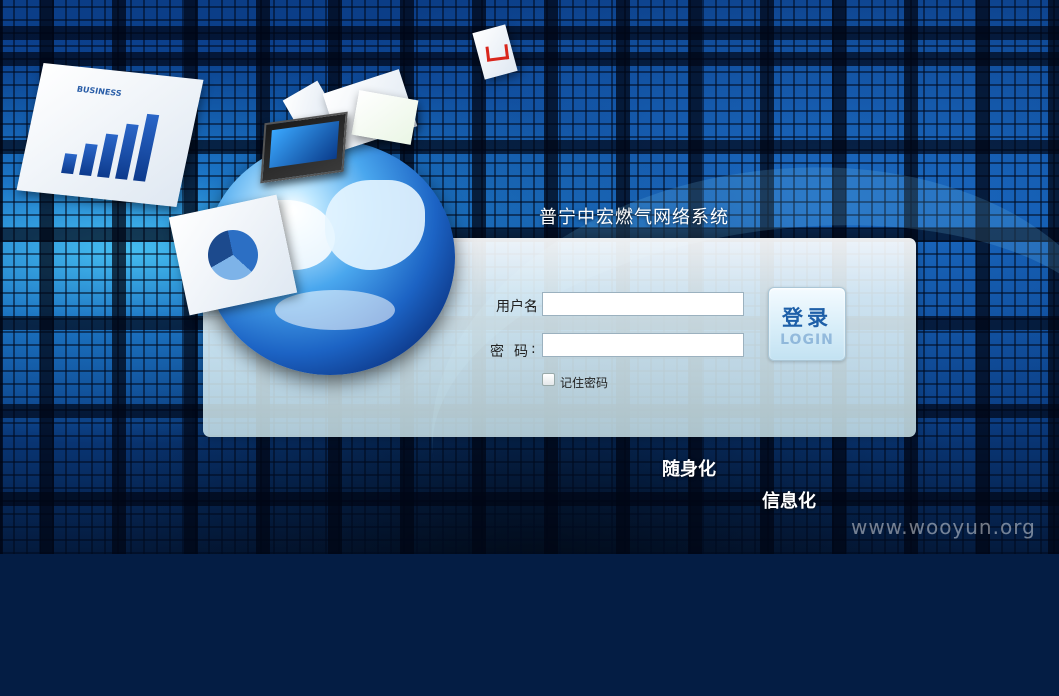 The image size is (1059, 696). What do you see at coordinates (514, 352) in the screenshot?
I see `password-label: 密码` at bounding box center [514, 352].